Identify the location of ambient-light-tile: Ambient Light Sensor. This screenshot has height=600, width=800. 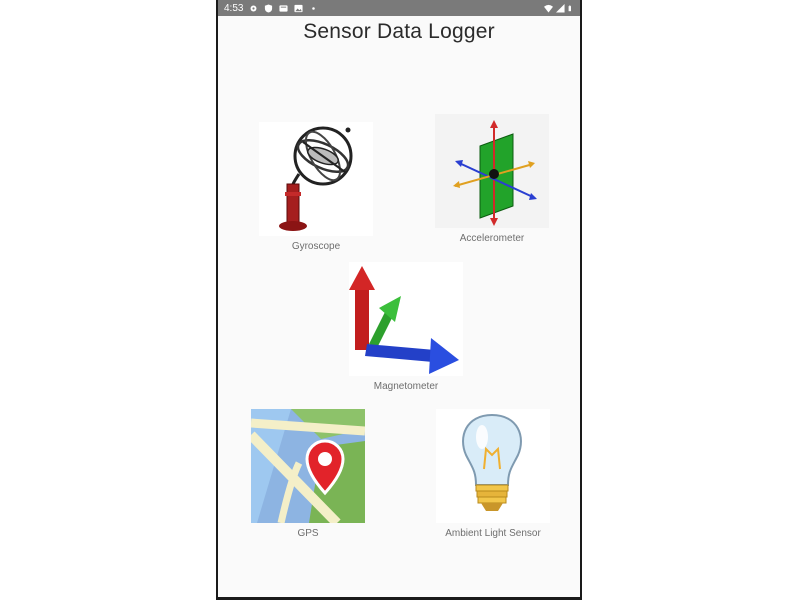
(493, 474).